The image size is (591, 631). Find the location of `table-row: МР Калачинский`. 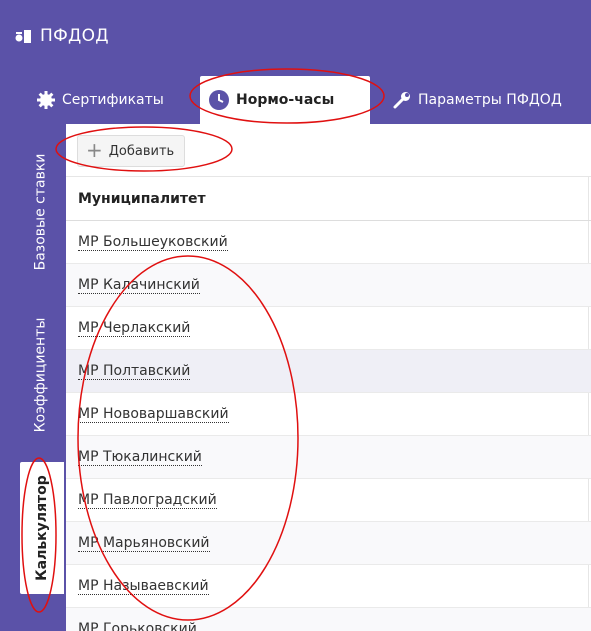

table-row: МР Калачинский is located at coordinates (328, 285).